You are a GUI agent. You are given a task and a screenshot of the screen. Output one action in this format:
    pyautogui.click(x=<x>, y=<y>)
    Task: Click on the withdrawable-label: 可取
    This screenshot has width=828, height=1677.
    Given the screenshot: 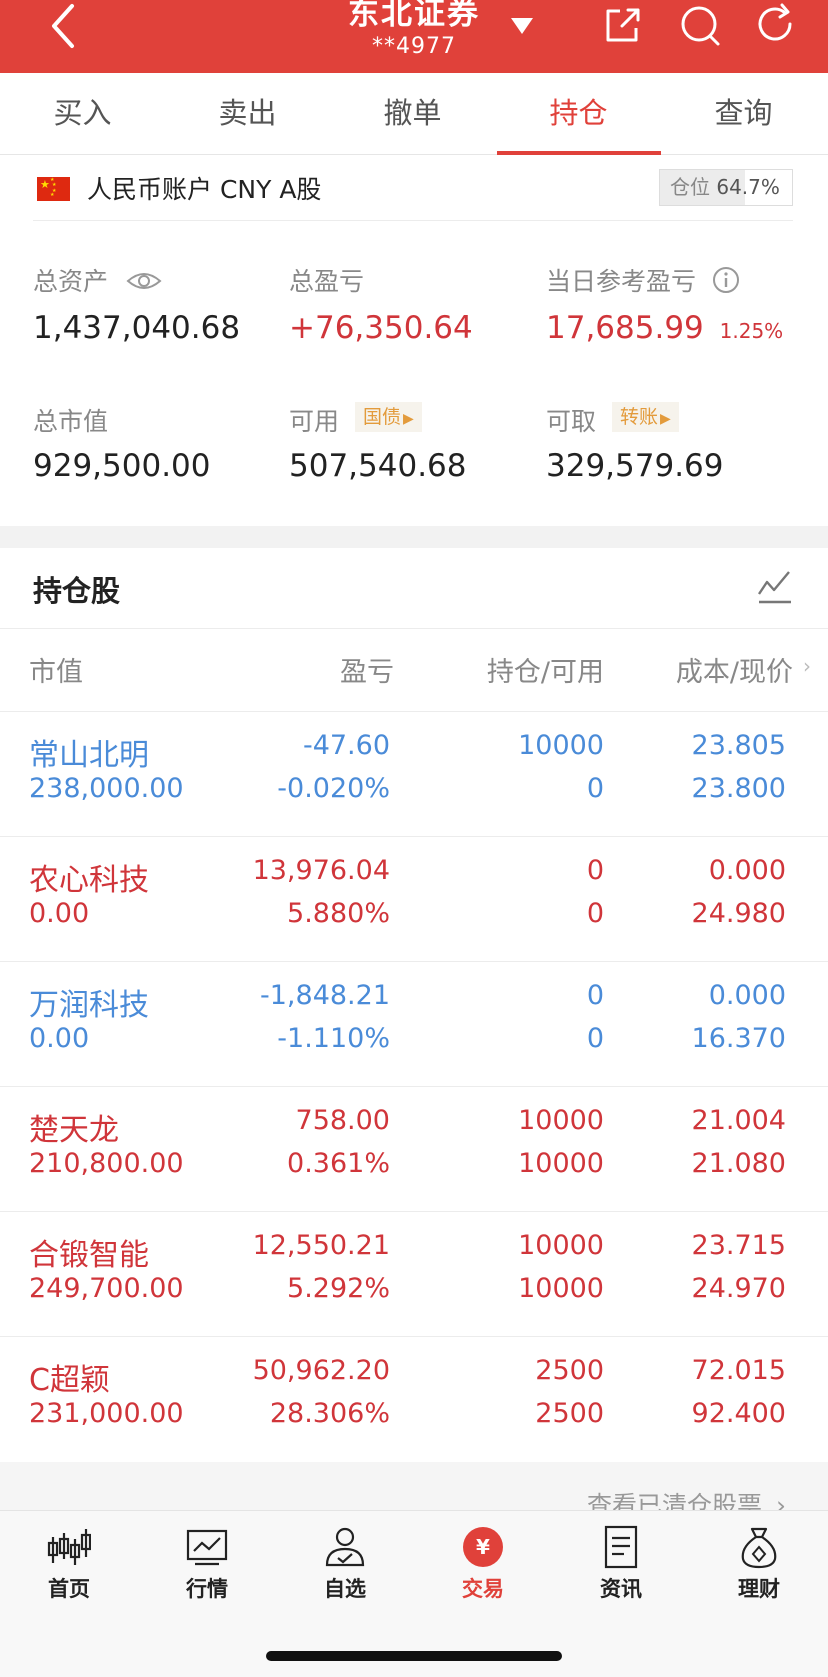 What is the action you would take?
    pyautogui.click(x=571, y=421)
    